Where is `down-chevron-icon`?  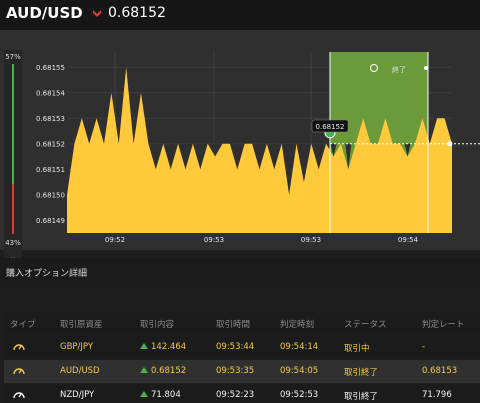 down-chevron-icon is located at coordinates (97, 13).